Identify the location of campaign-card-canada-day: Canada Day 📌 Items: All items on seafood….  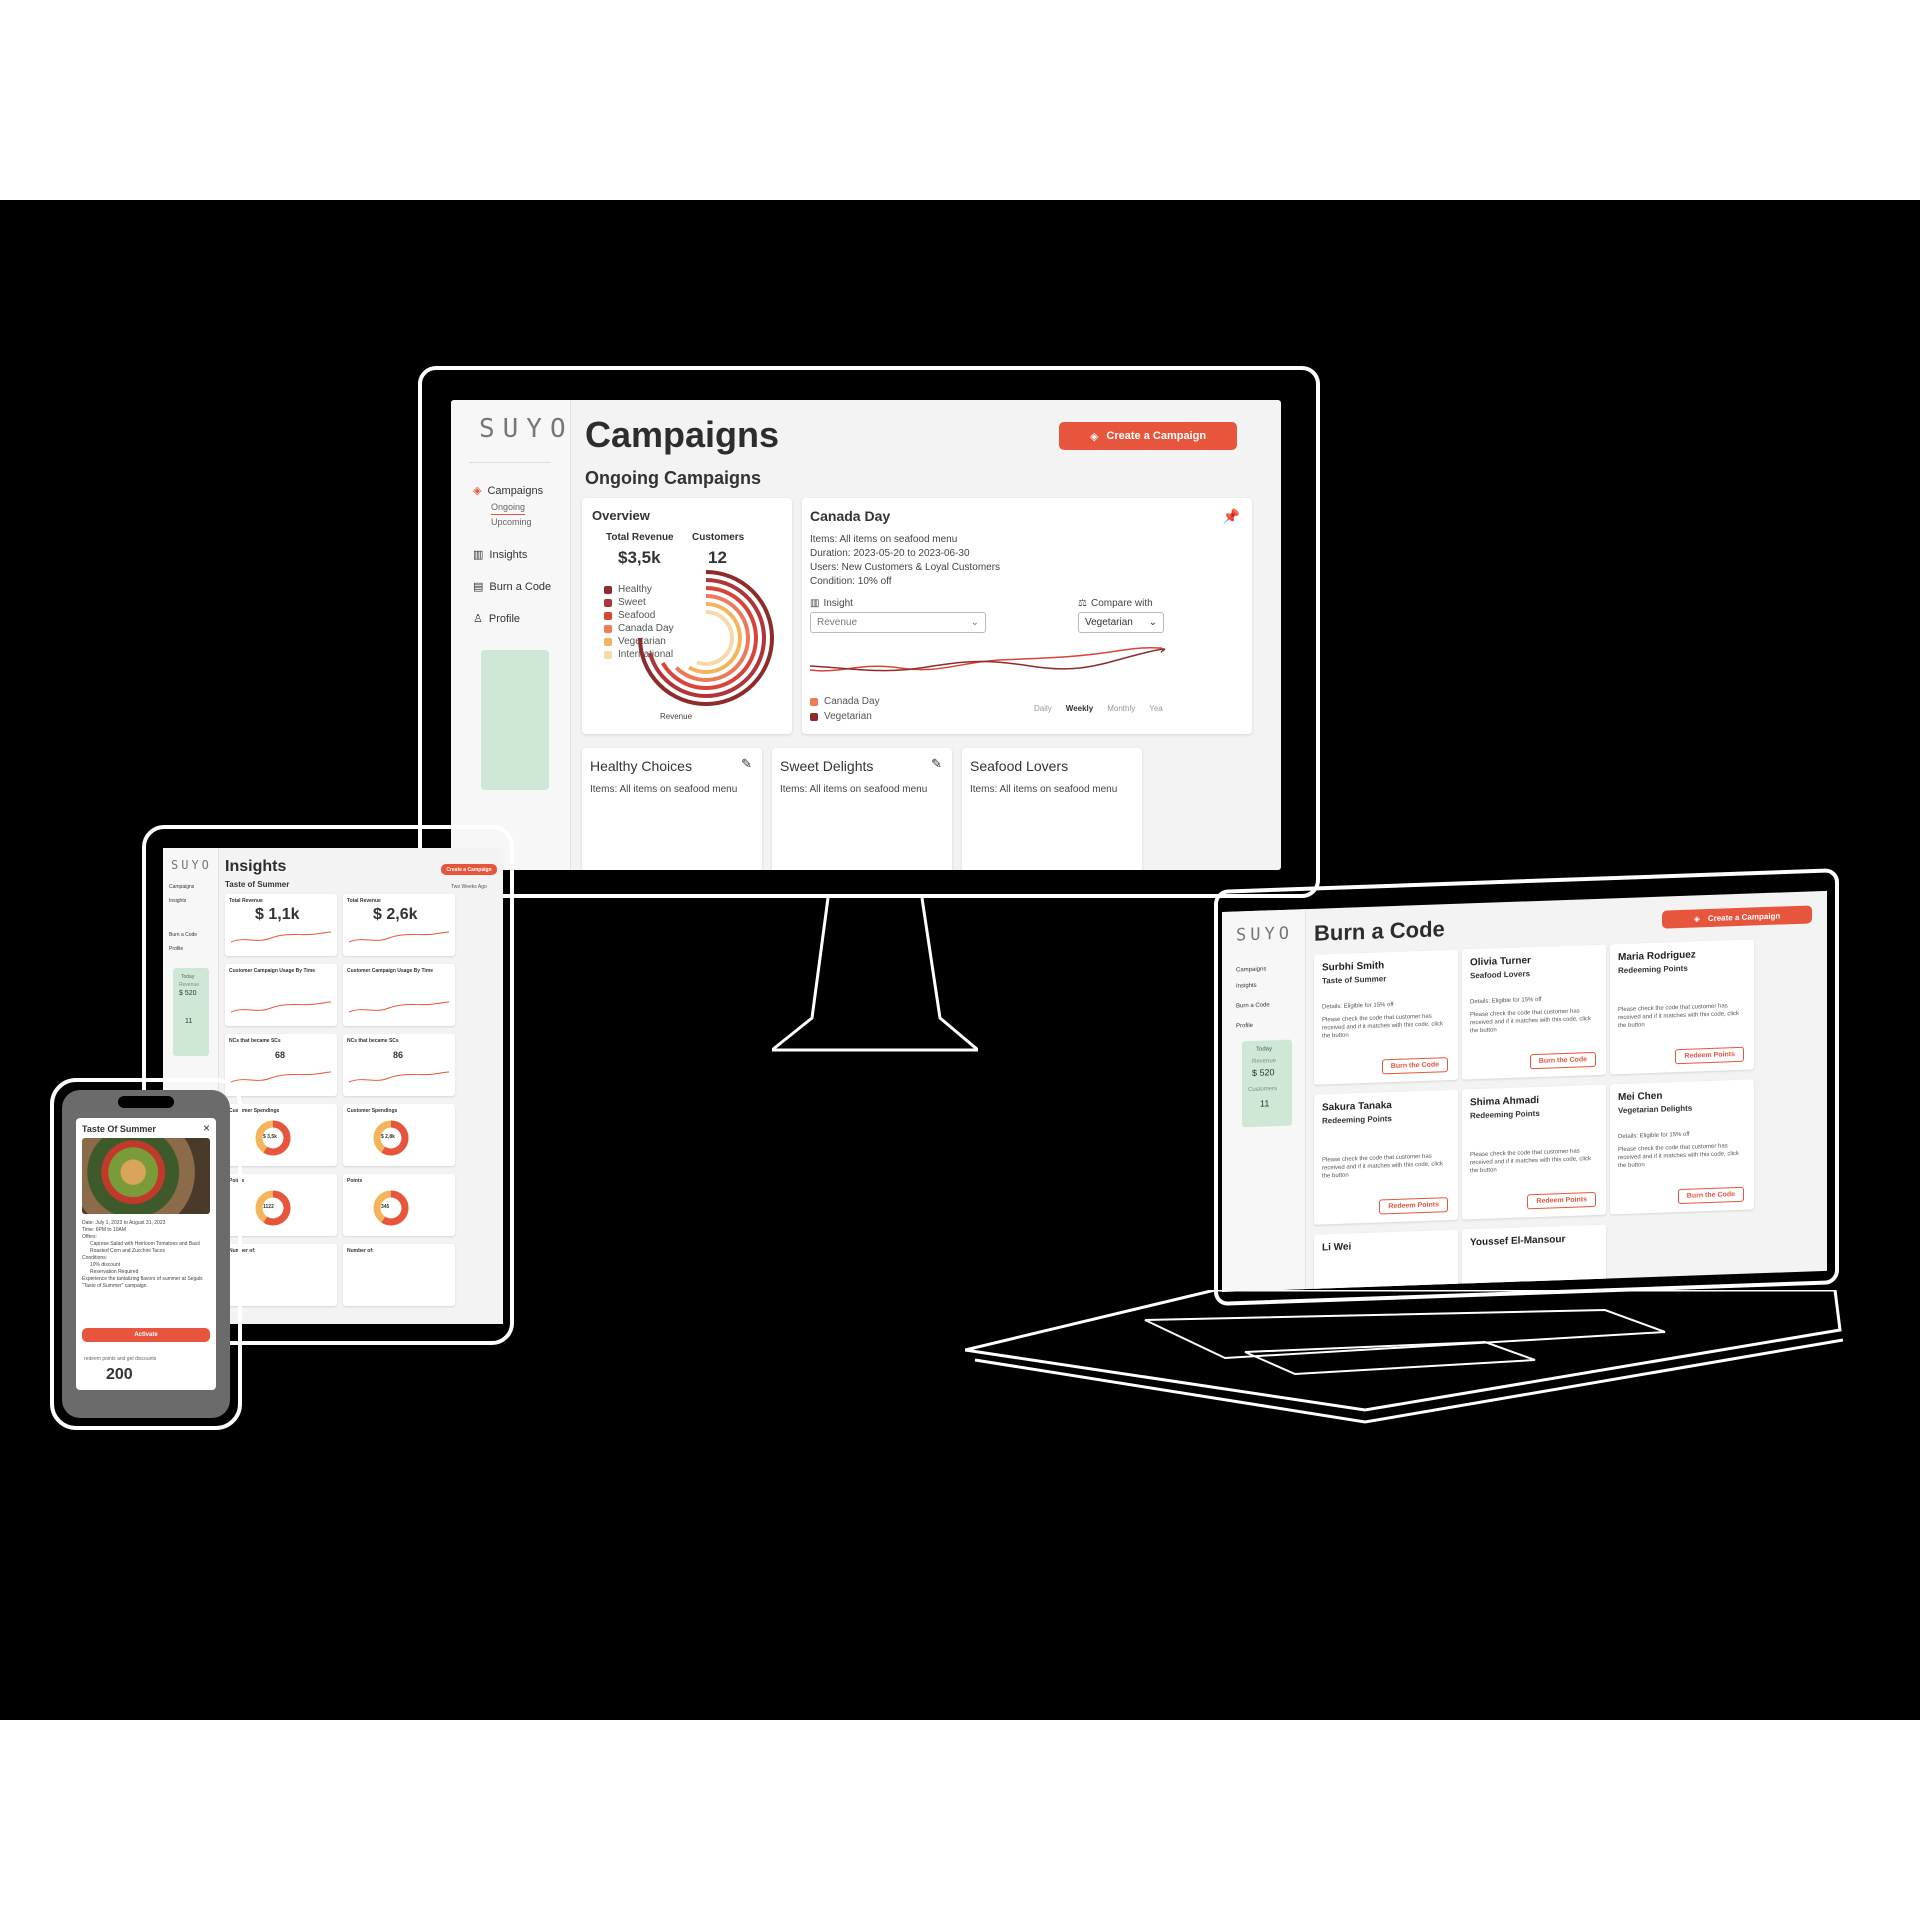
(1027, 616).